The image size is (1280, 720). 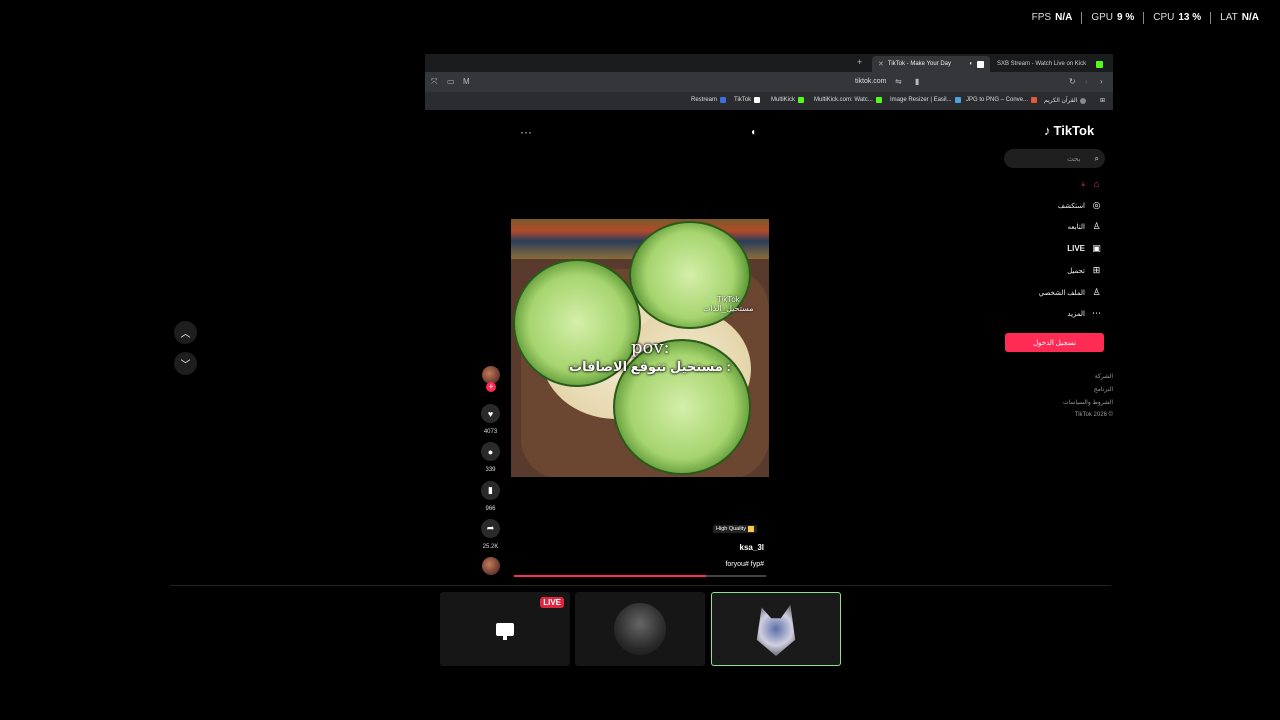 I want to click on watermark-text: TikTok, so click(x=728, y=299).